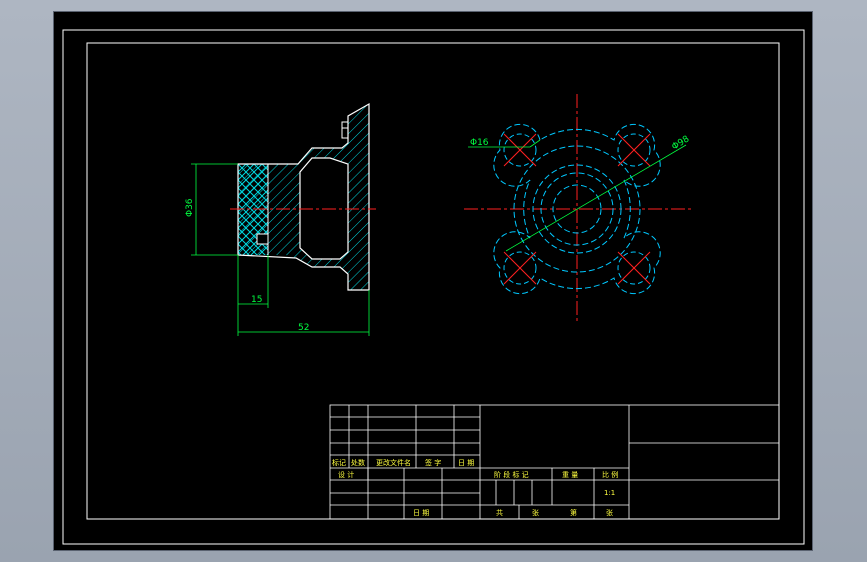 The image size is (867, 562). What do you see at coordinates (634, 150) in the screenshot?
I see `bolt-hole-tr` at bounding box center [634, 150].